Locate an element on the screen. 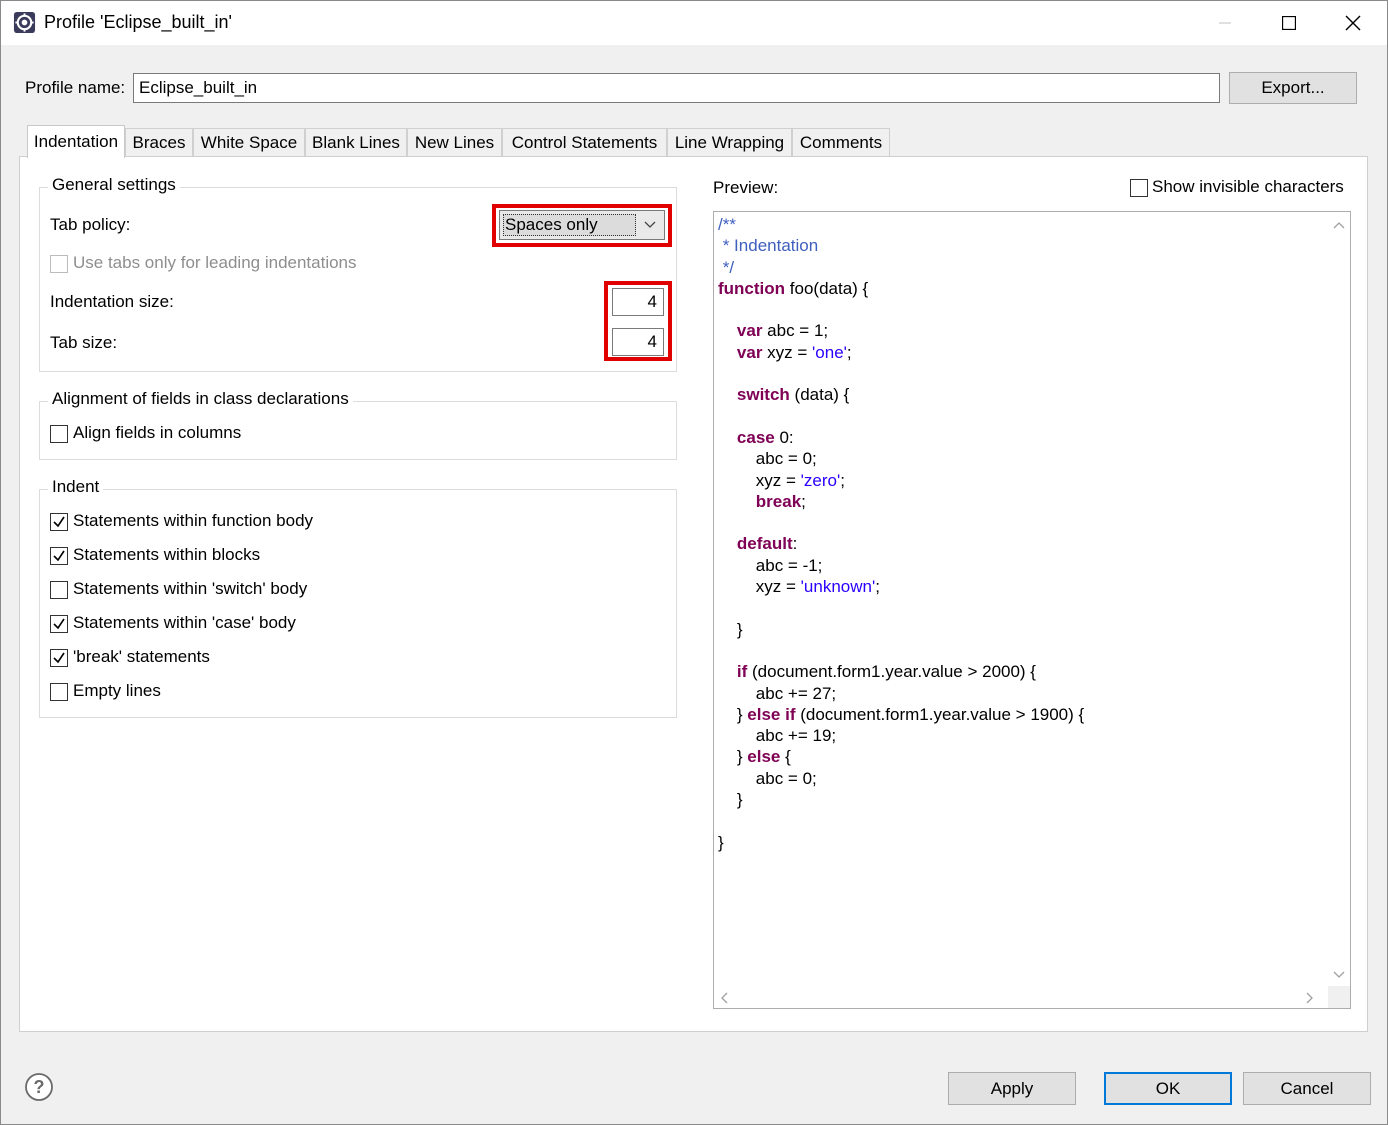 This screenshot has height=1125, width=1388. close-button is located at coordinates (1353, 23).